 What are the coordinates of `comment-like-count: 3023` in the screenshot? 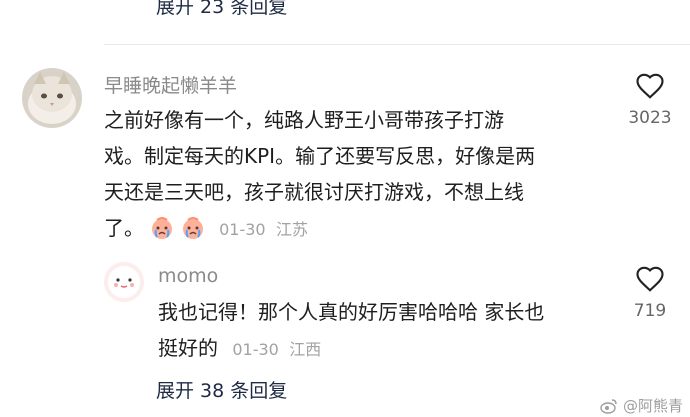 It's located at (650, 118).